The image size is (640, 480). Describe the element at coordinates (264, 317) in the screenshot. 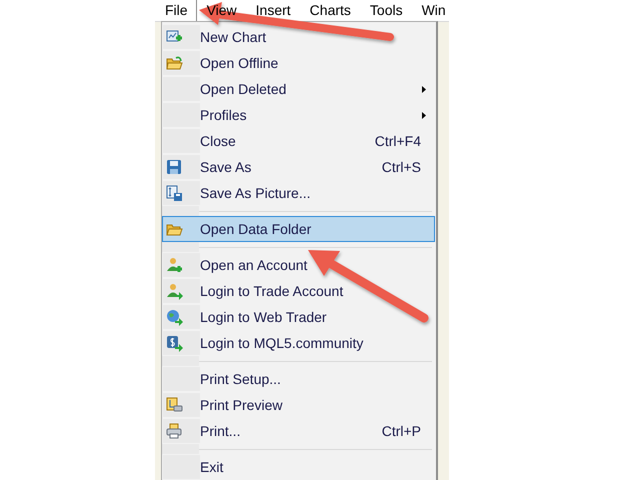

I see `menu-item-label: Login to Web Trader` at that location.